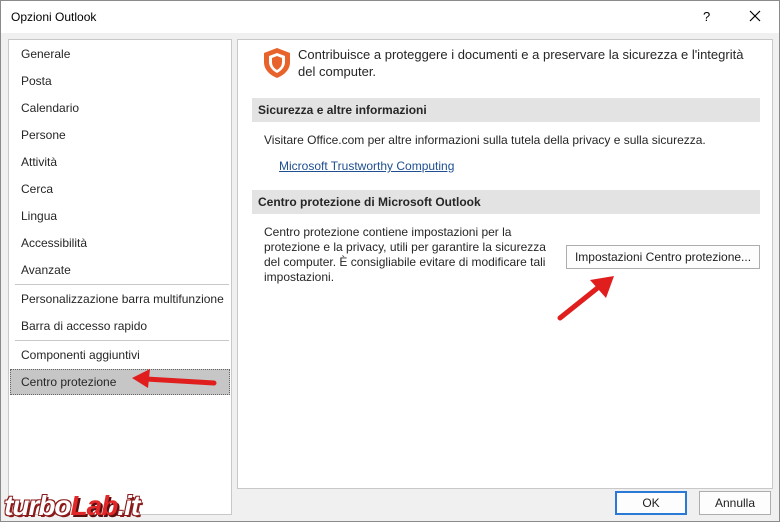 This screenshot has width=780, height=522. I want to click on sidebar-item-label: Attività, so click(39, 162).